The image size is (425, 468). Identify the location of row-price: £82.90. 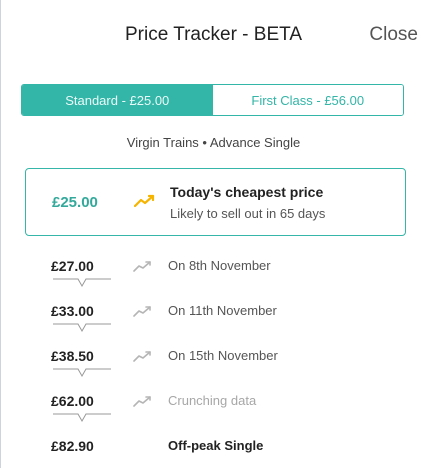
(72, 446).